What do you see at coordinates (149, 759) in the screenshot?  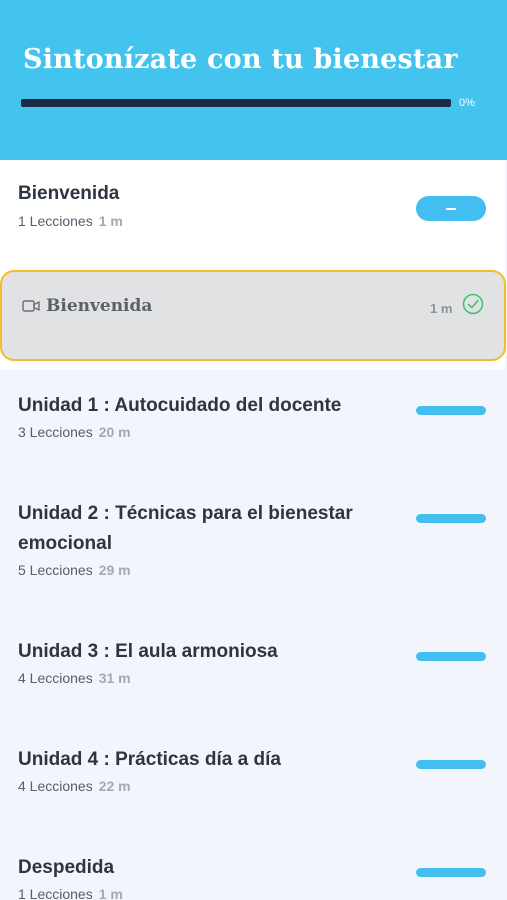 I see `section-title: Unidad 4 : Prácticas día a día` at bounding box center [149, 759].